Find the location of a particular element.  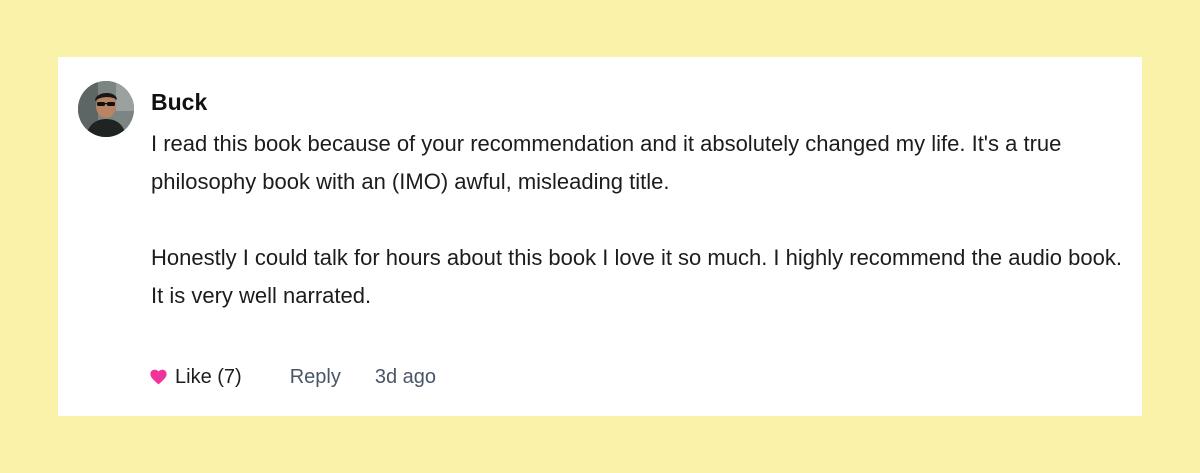

avatar is located at coordinates (106, 109).